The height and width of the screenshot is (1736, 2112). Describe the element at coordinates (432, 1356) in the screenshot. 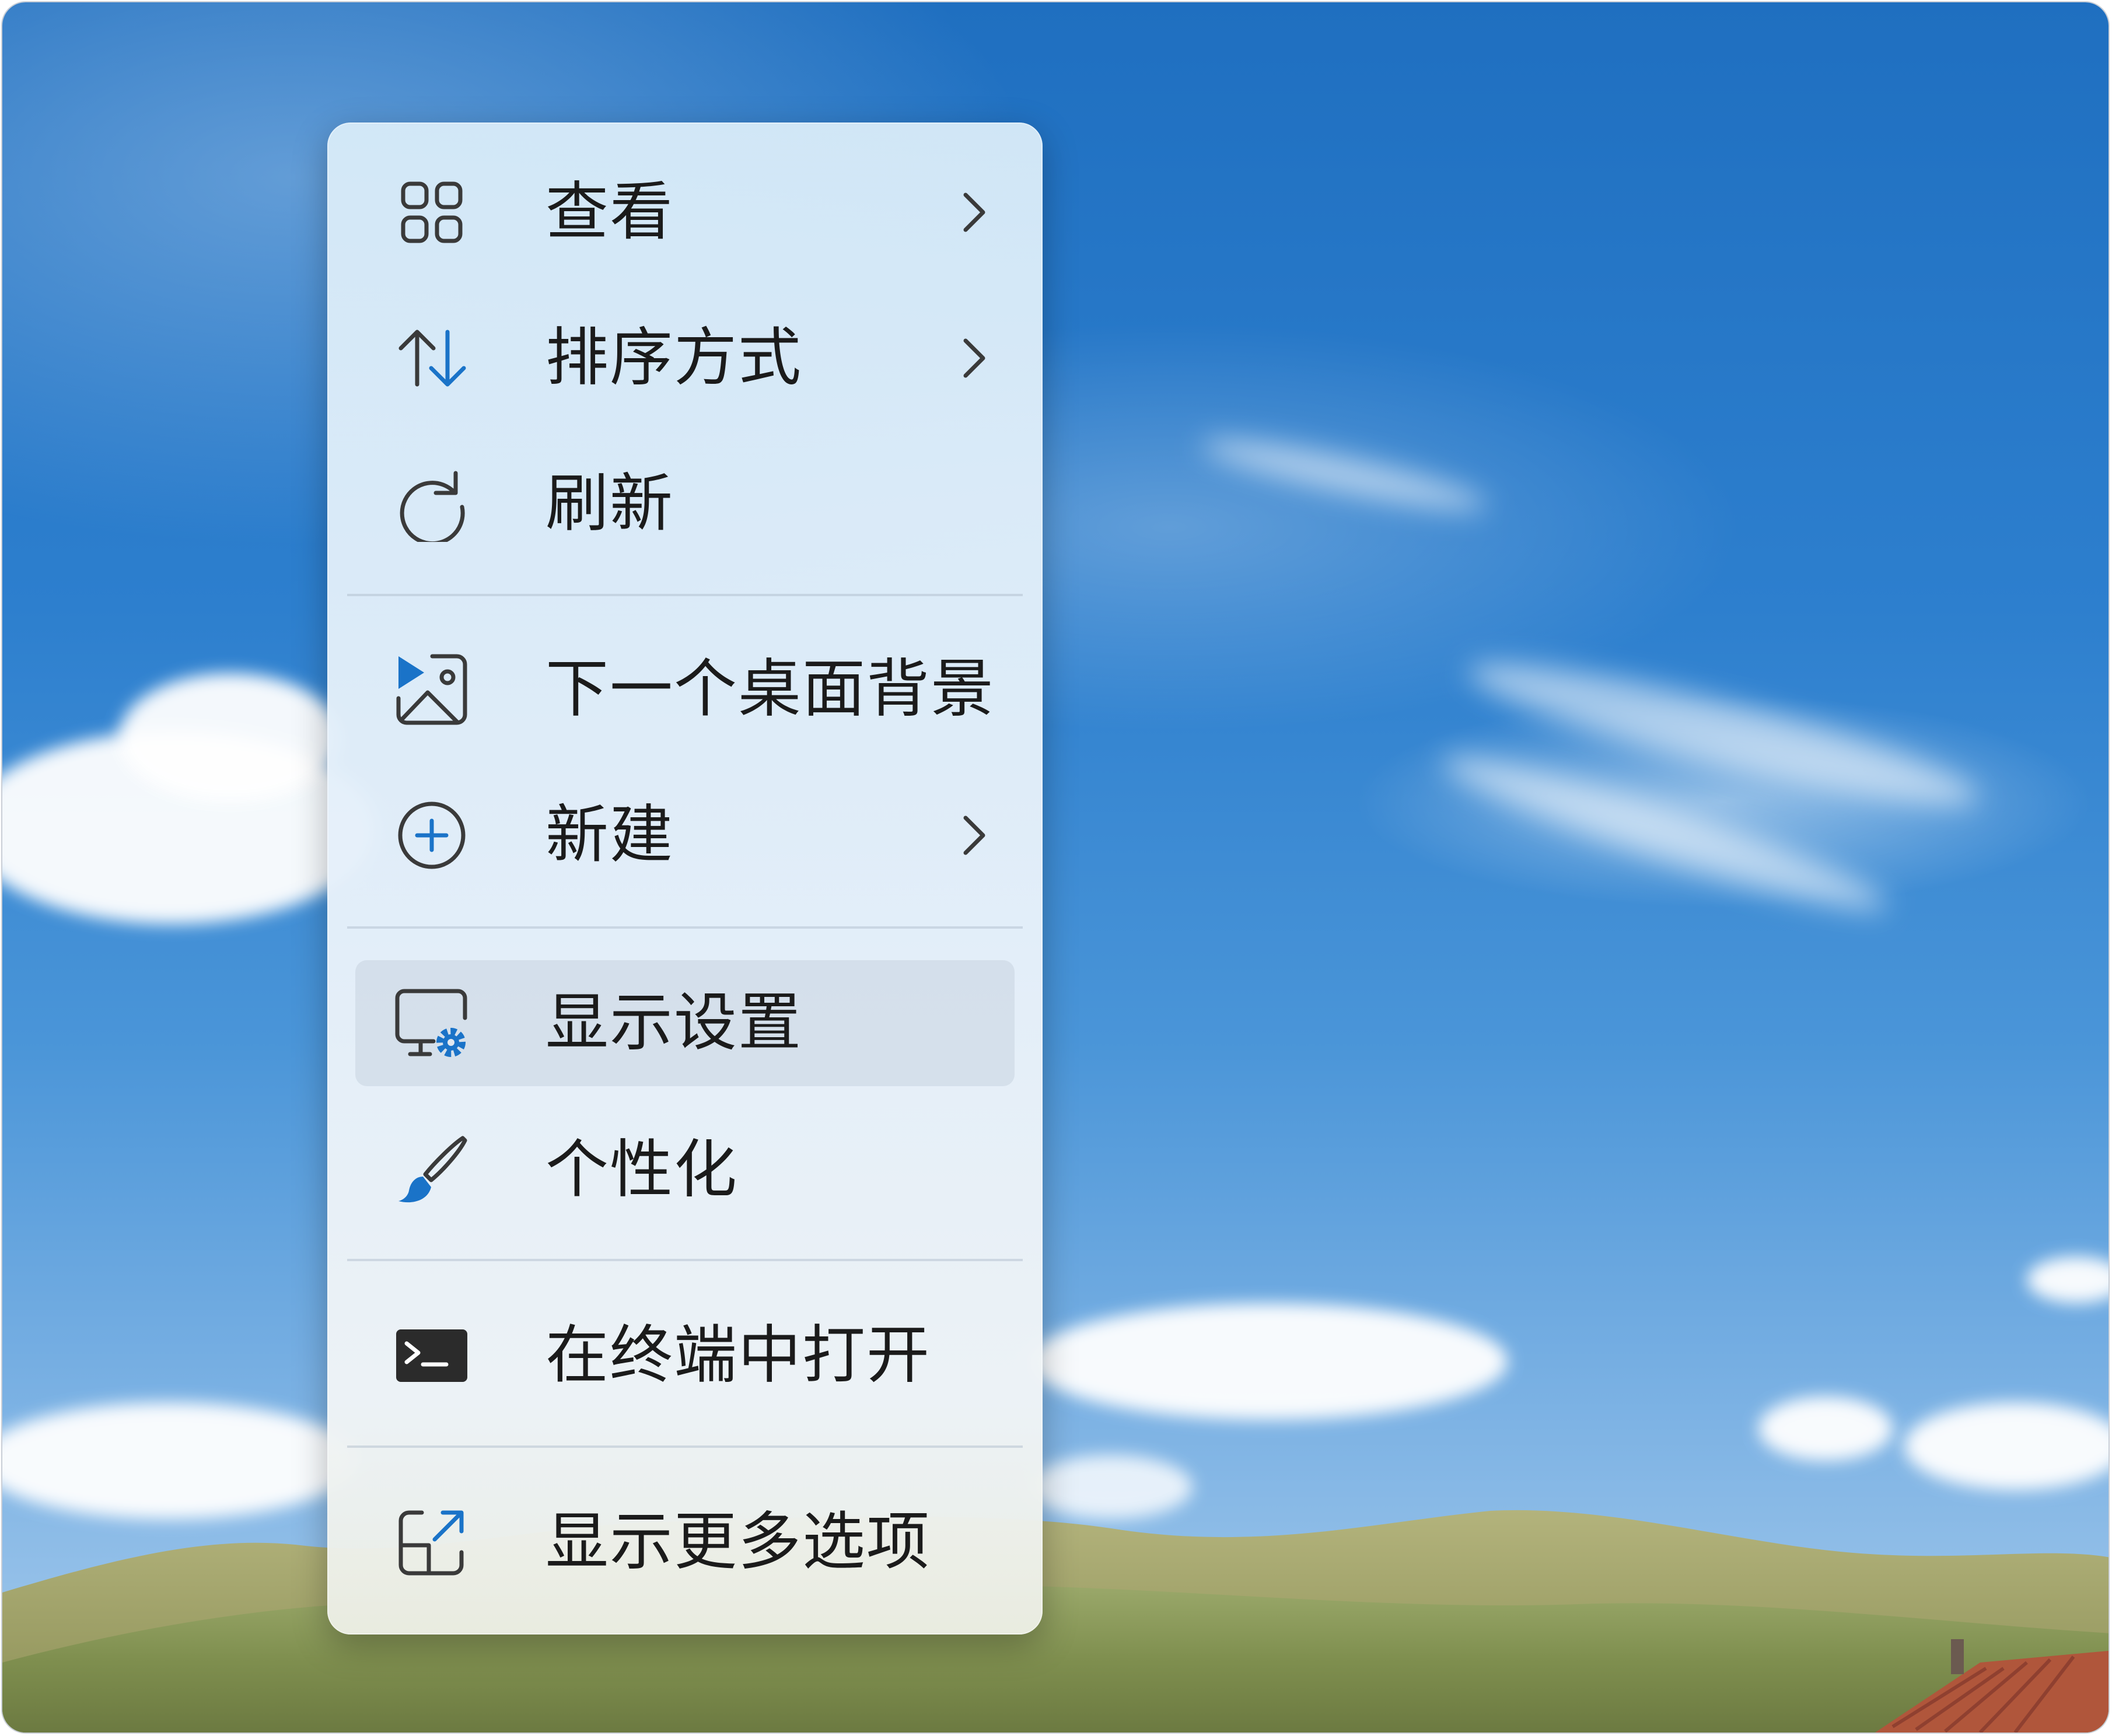

I see `terminal-icon` at that location.